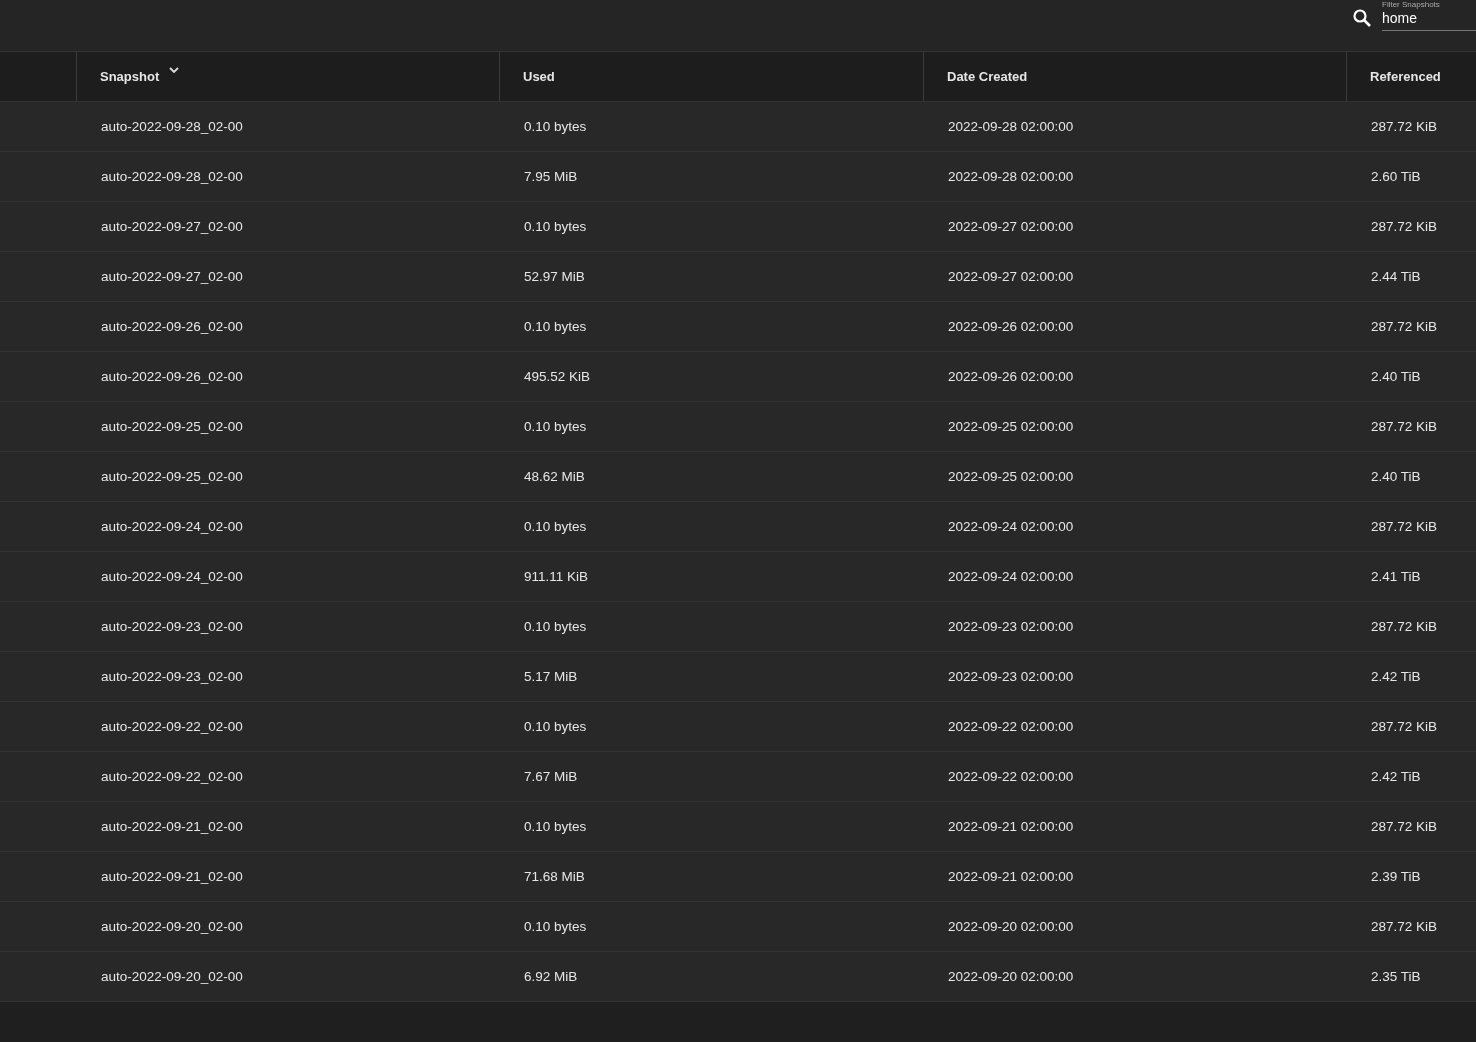  I want to click on column-header: Date Created, so click(1135, 76).